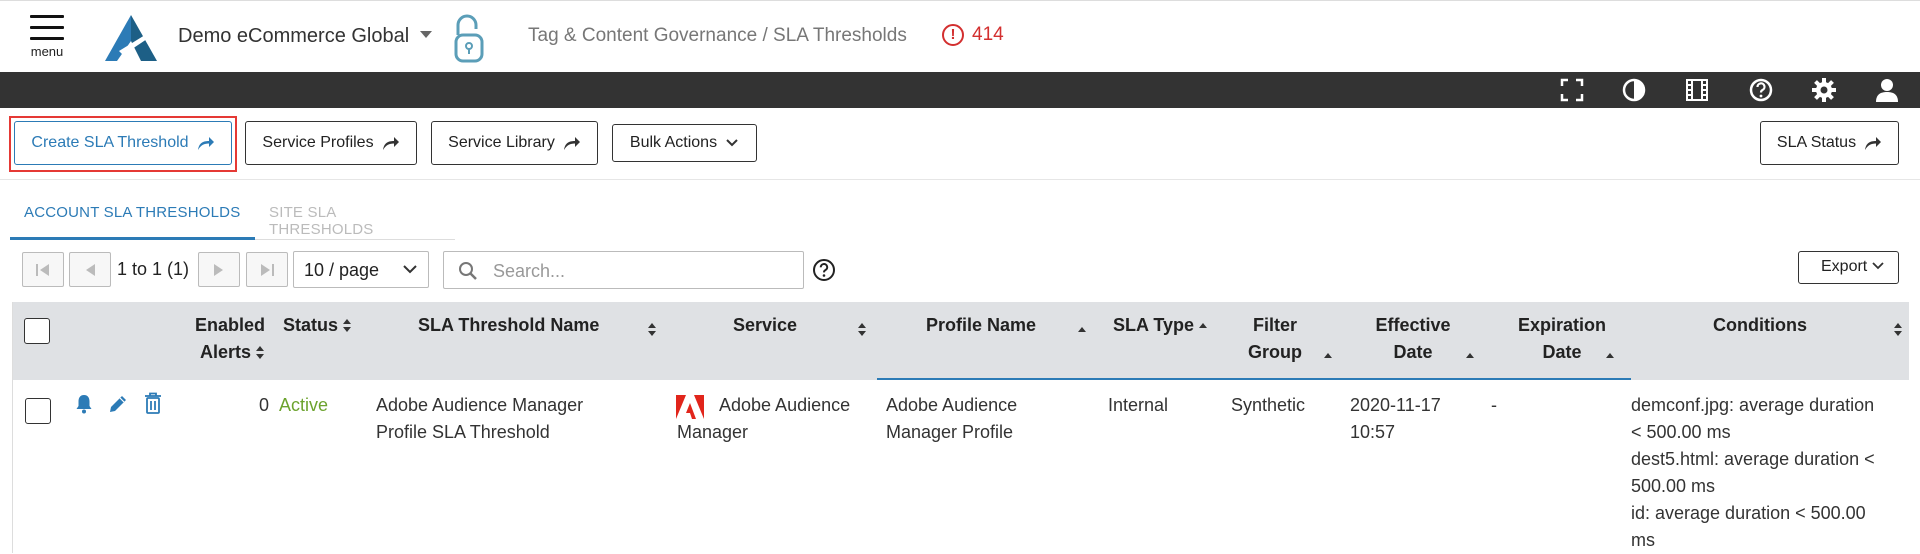  I want to click on header-expiration-line1: Expiration, so click(1561, 325).